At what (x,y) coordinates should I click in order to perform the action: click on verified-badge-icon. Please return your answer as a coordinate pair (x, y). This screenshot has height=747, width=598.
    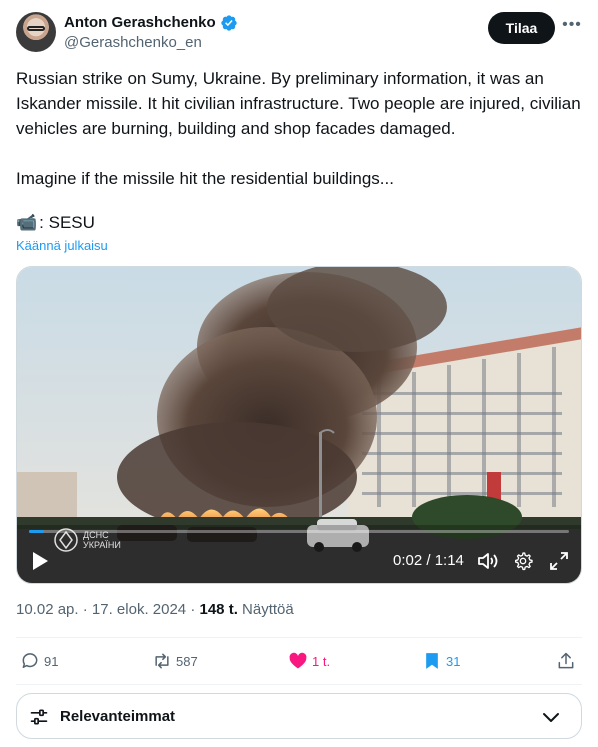
    Looking at the image, I should click on (229, 23).